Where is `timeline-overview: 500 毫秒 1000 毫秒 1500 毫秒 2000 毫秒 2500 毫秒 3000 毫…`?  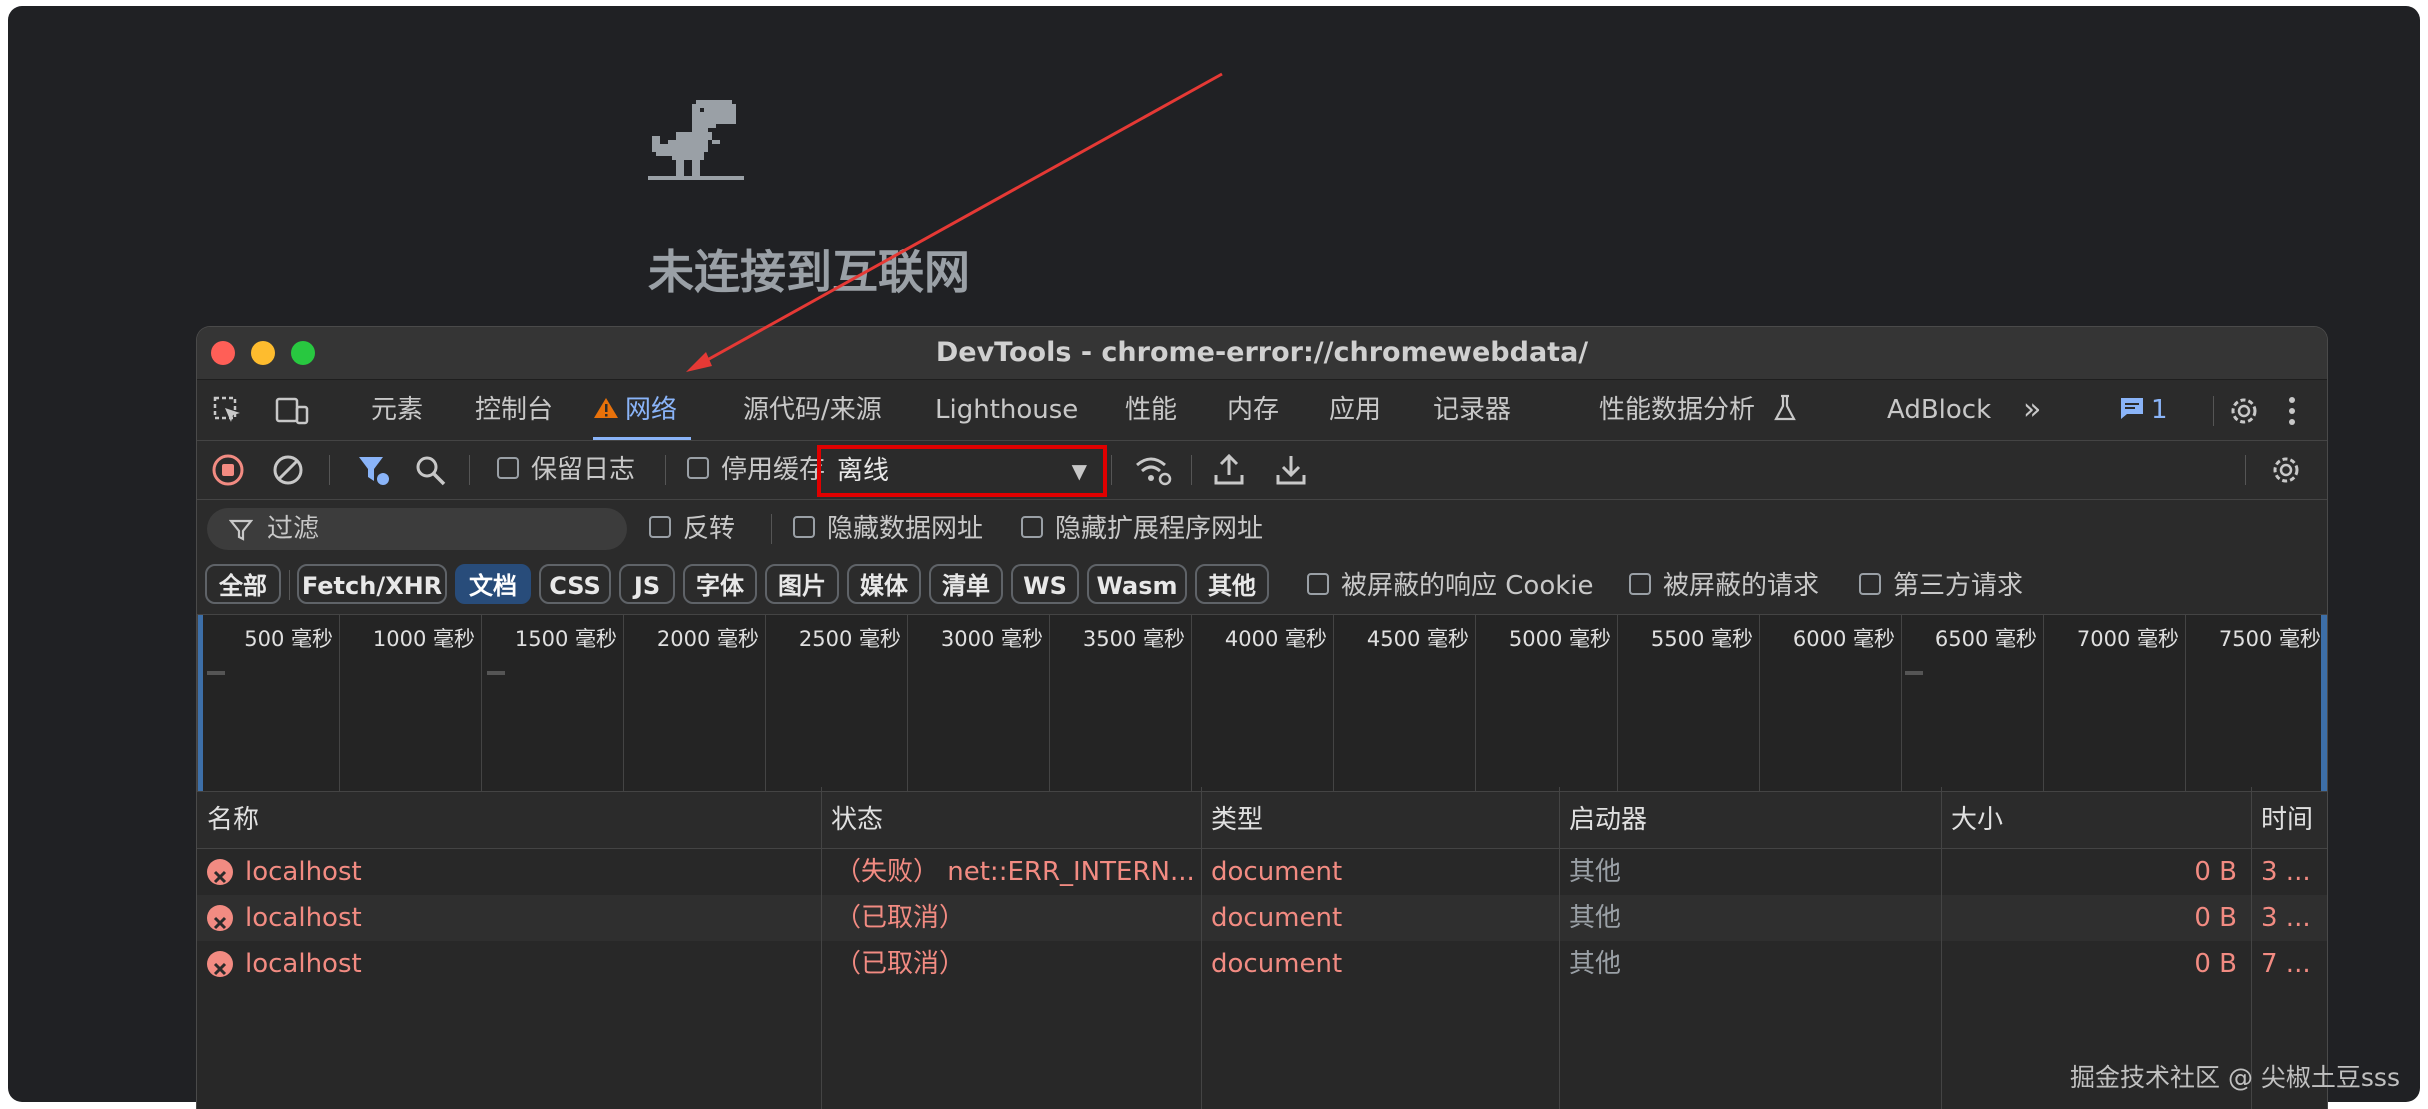
timeline-overview: 500 毫秒 1000 毫秒 1500 毫秒 2000 毫秒 2500 毫秒 3000 毫… is located at coordinates (1262, 703).